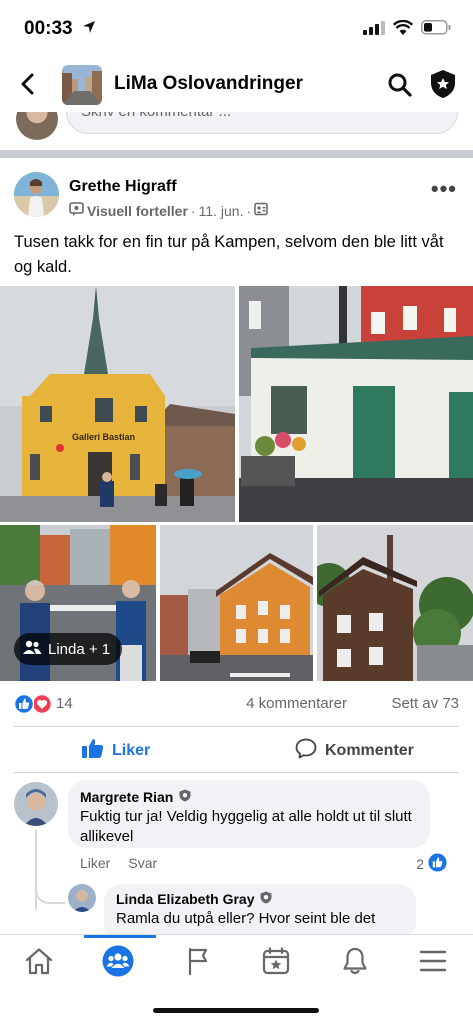 This screenshot has height=1024, width=473. What do you see at coordinates (37, 126) in the screenshot?
I see `avatar` at bounding box center [37, 126].